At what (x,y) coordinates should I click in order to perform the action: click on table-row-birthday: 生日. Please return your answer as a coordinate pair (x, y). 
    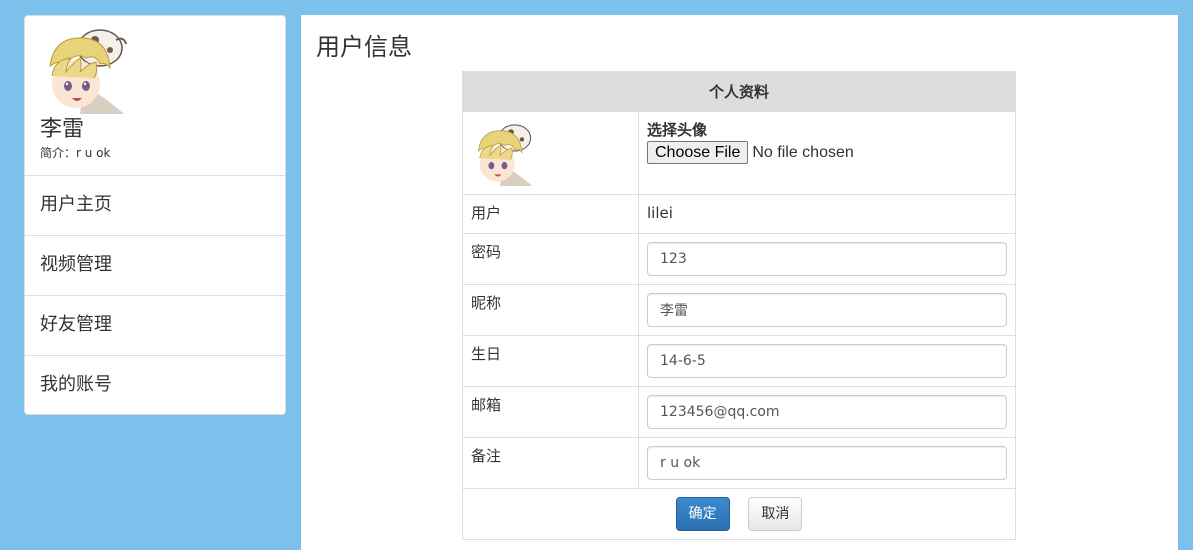
    Looking at the image, I should click on (739, 361).